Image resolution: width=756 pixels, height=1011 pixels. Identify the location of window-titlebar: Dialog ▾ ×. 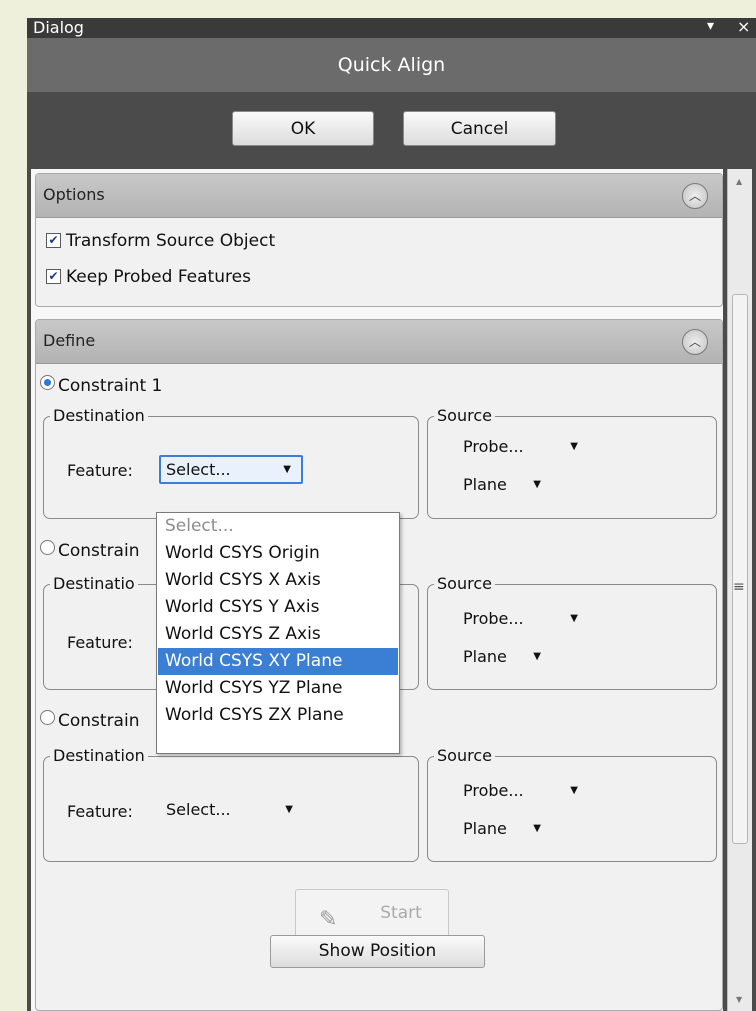
(391, 28).